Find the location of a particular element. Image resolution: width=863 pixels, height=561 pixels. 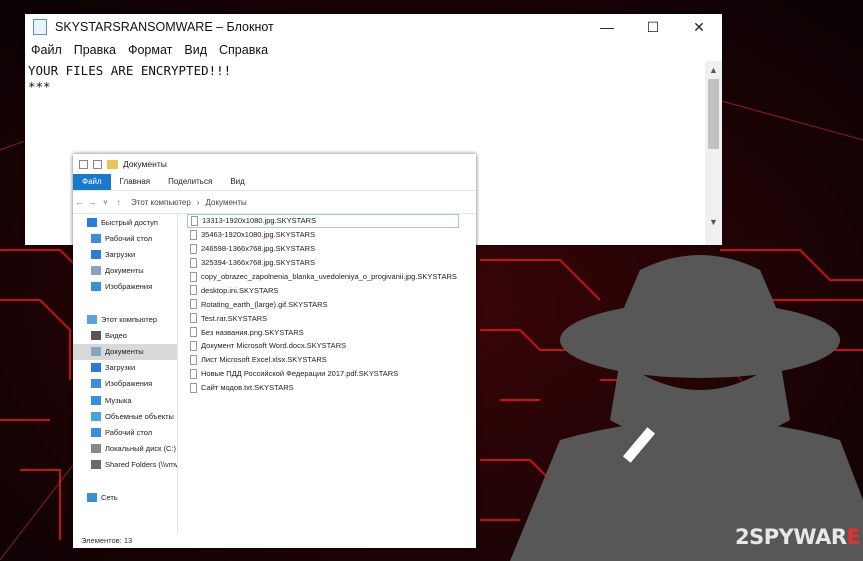

file-item: 246598-1366x768.jpg.SKYSTARS is located at coordinates (329, 249).